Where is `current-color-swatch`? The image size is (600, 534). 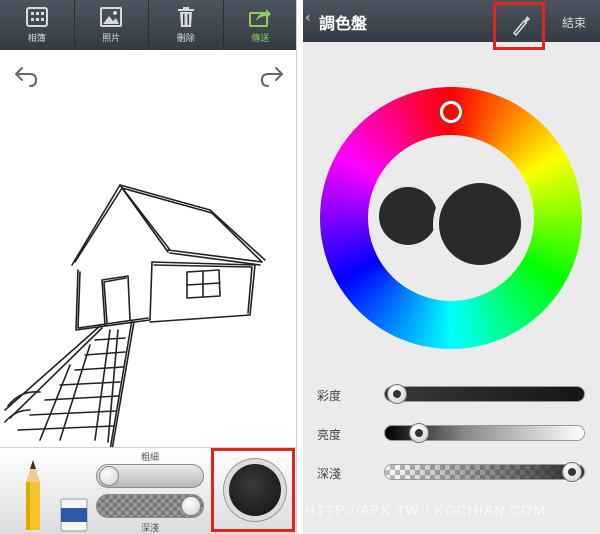 current-color-swatch is located at coordinates (480, 224).